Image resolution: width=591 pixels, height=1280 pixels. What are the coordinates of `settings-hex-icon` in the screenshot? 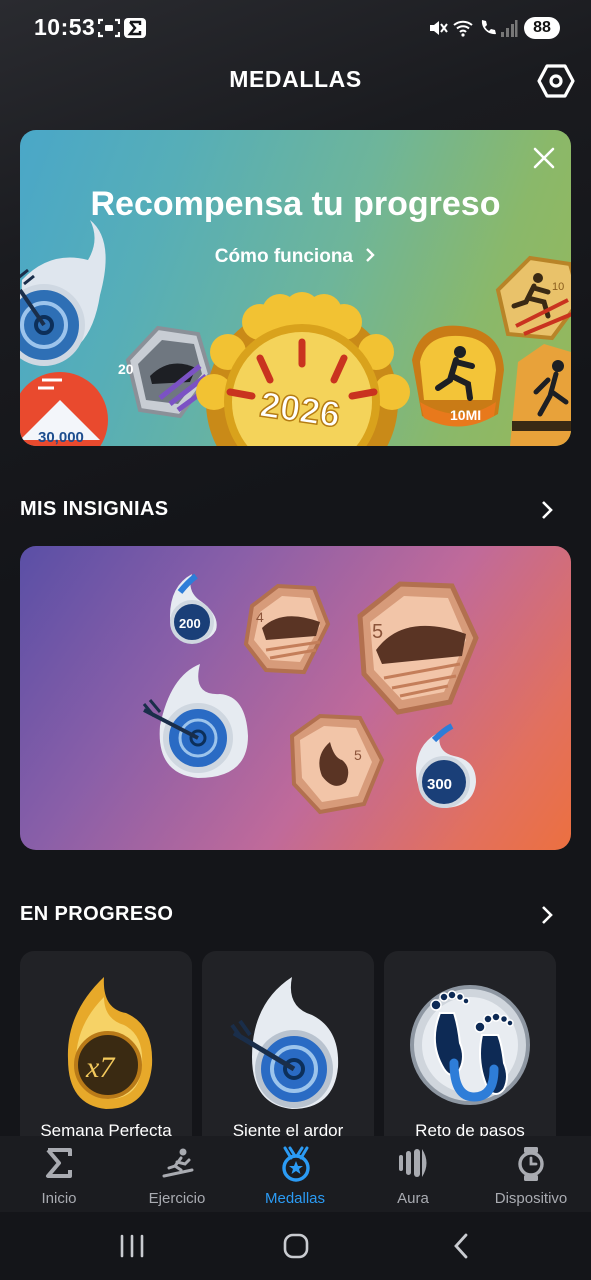 It's located at (556, 81).